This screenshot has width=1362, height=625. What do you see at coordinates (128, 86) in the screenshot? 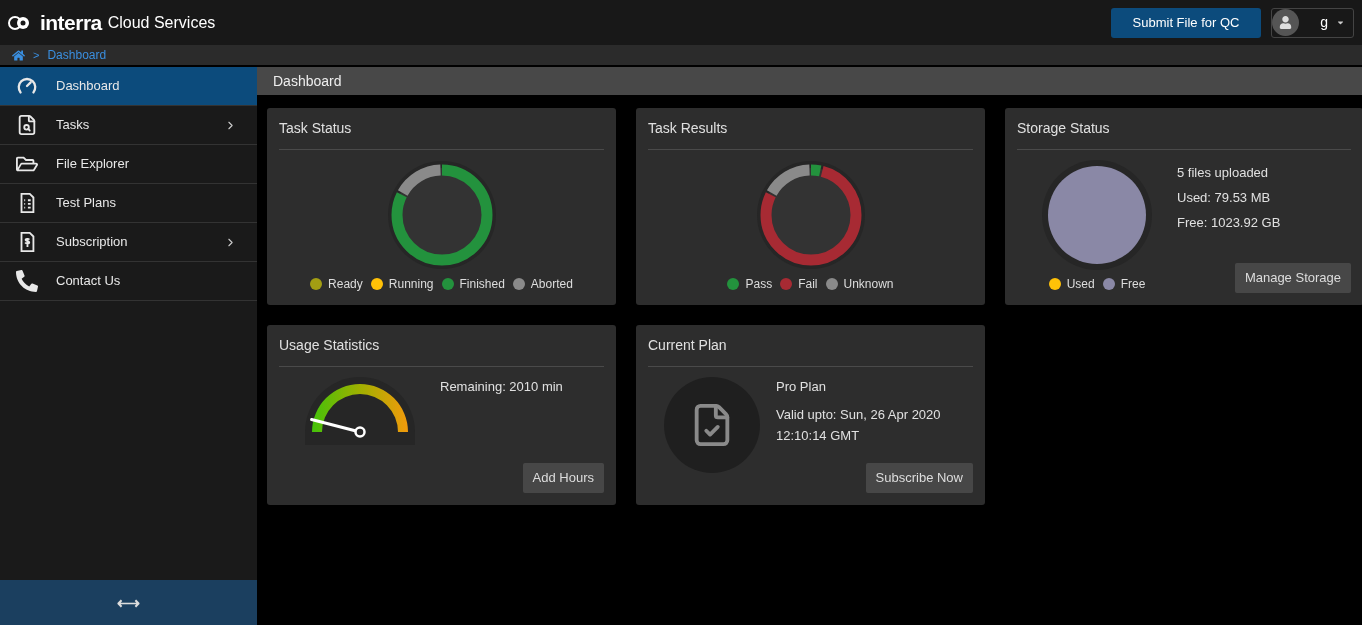
I see `sidebar-item: Dashboard` at bounding box center [128, 86].